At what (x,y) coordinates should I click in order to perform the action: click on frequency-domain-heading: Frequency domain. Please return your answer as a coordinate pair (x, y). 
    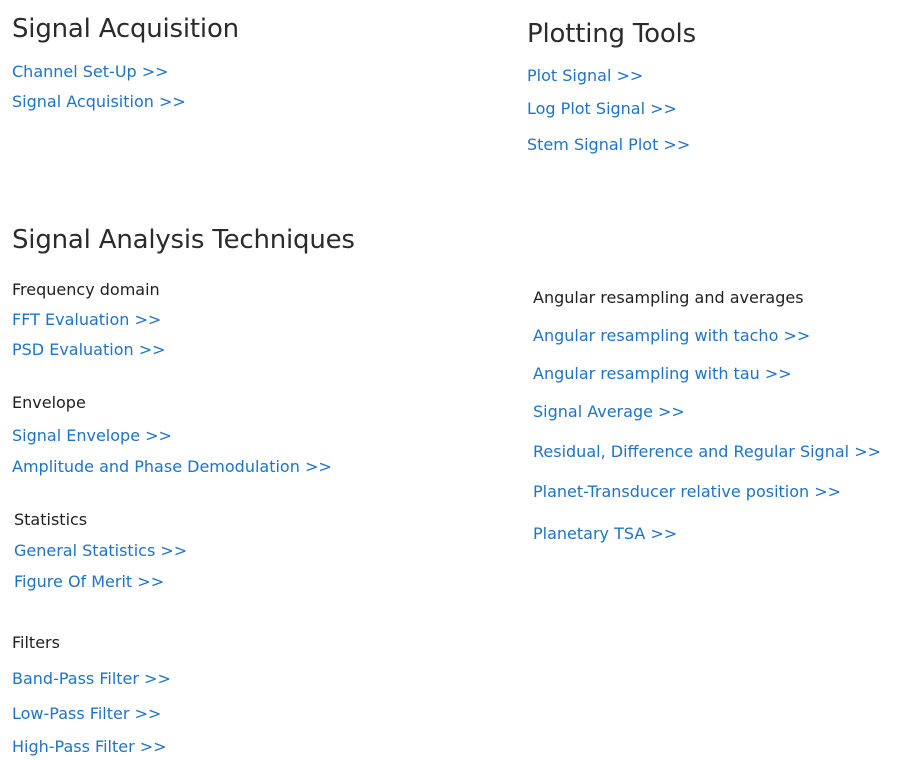
    Looking at the image, I should click on (86, 289).